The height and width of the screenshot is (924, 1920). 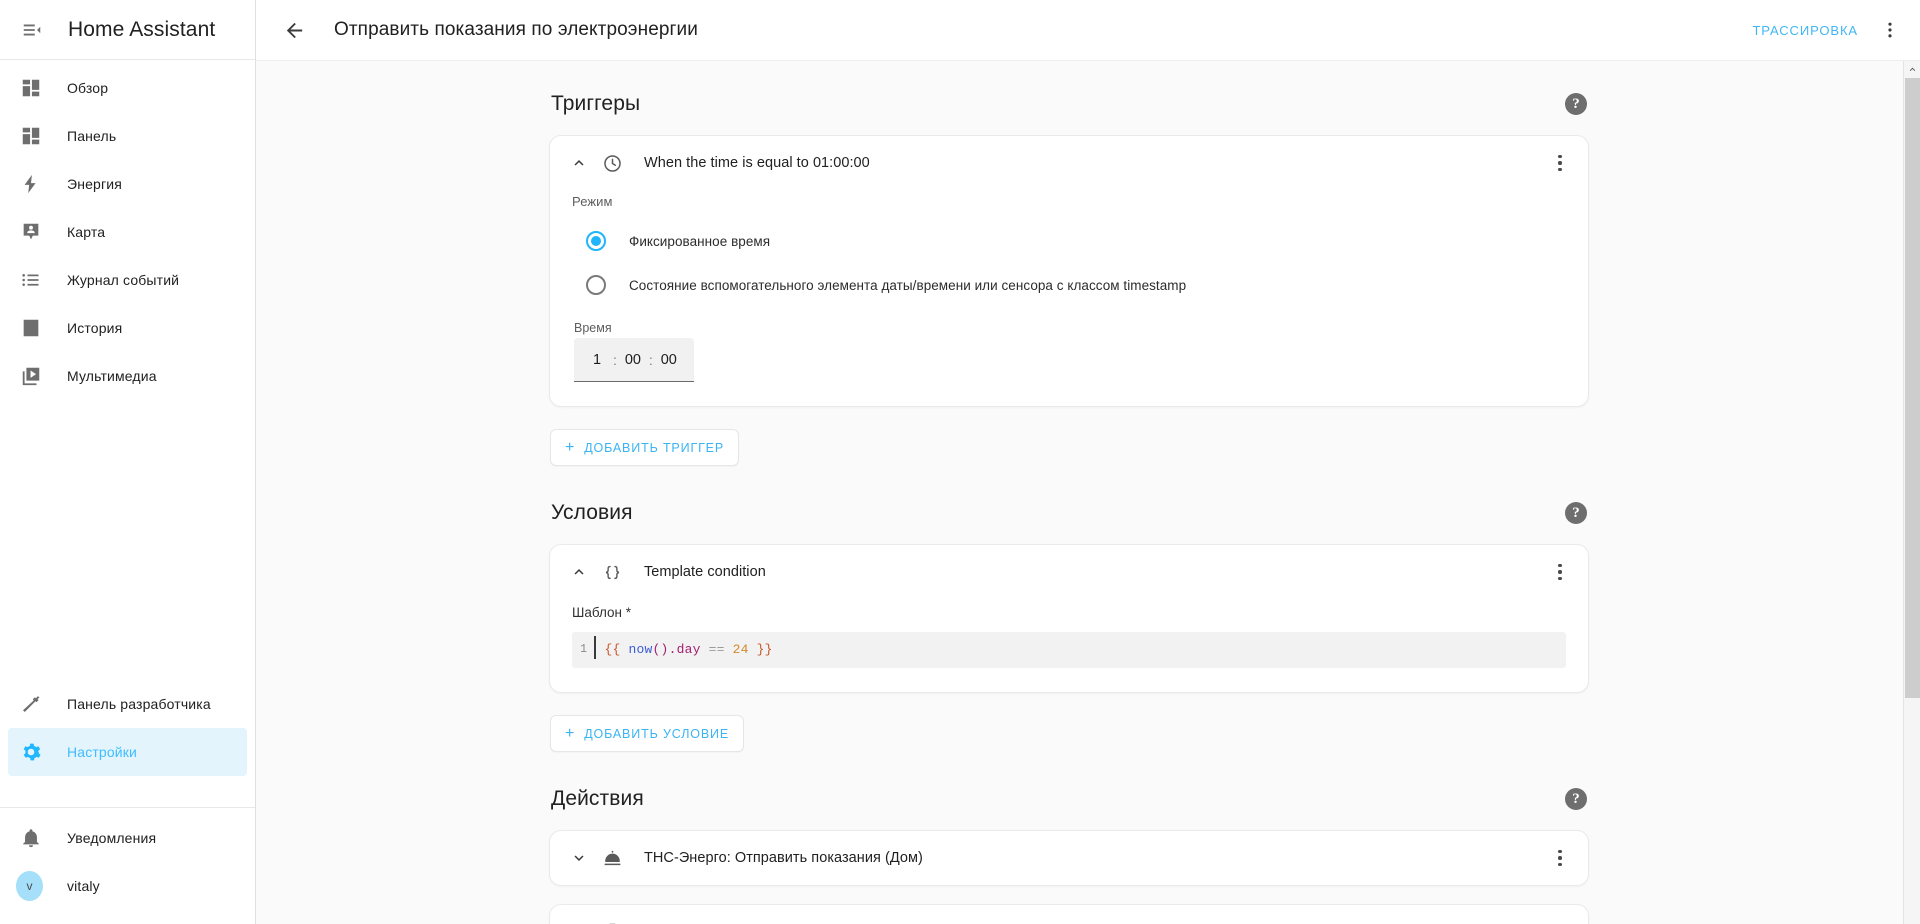 What do you see at coordinates (127, 88) in the screenshot?
I see `sidebar-item-overview: Обзор` at bounding box center [127, 88].